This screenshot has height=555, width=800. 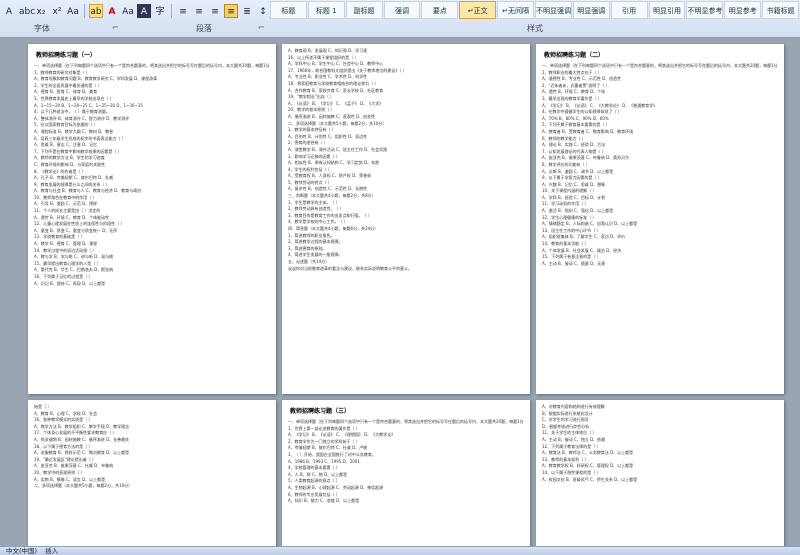 What do you see at coordinates (590, 479) in the screenshot?
I see `text-line: A、校园文化 B、班级风气 C、师生关系 D、以上都是` at bounding box center [590, 479].